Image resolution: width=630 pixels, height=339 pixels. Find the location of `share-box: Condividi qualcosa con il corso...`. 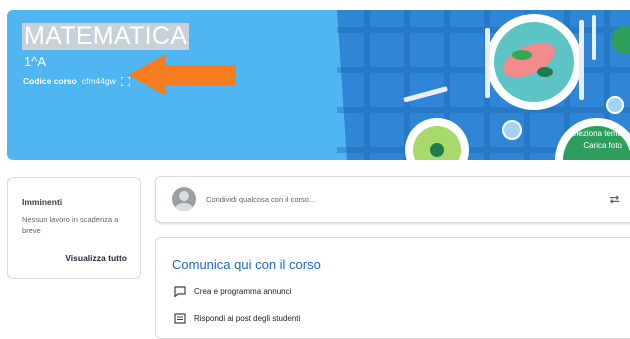

share-box: Condividi qualcosa con il corso... is located at coordinates (392, 199).